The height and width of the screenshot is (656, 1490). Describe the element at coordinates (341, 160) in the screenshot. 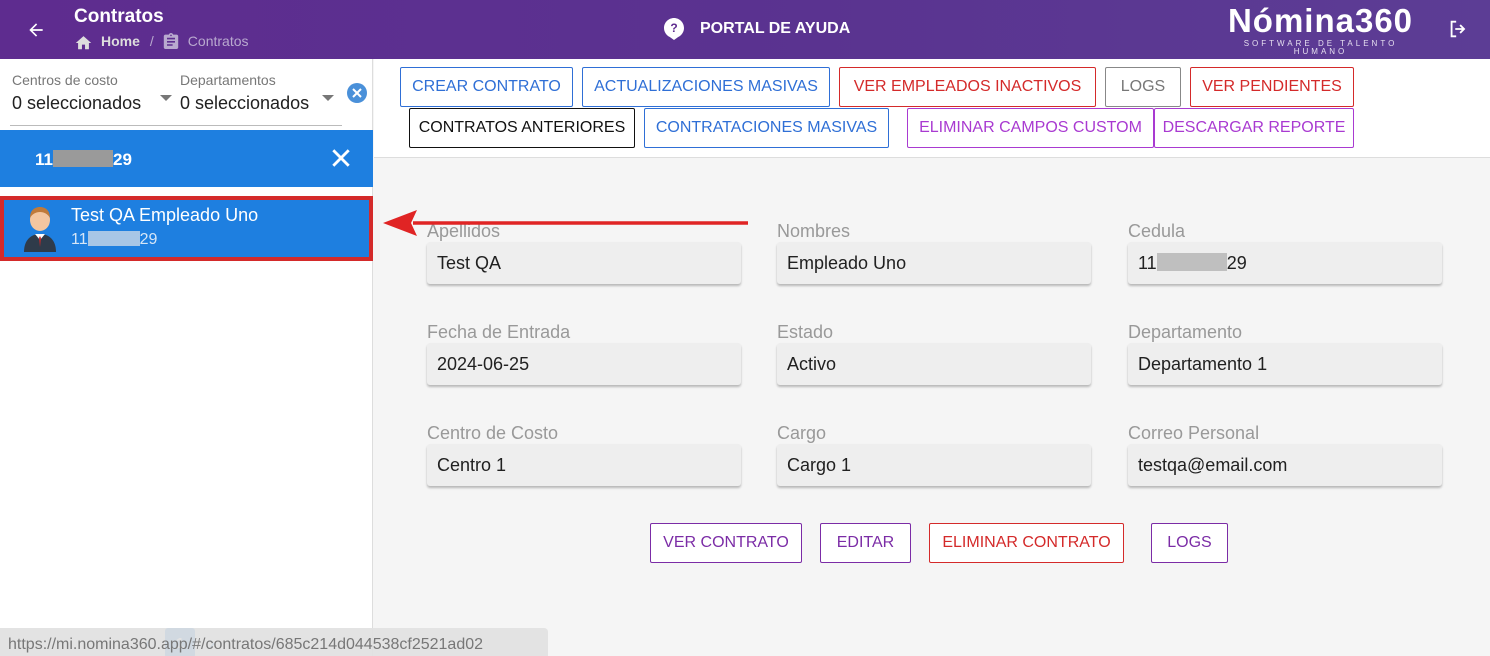

I see `close-icon` at that location.